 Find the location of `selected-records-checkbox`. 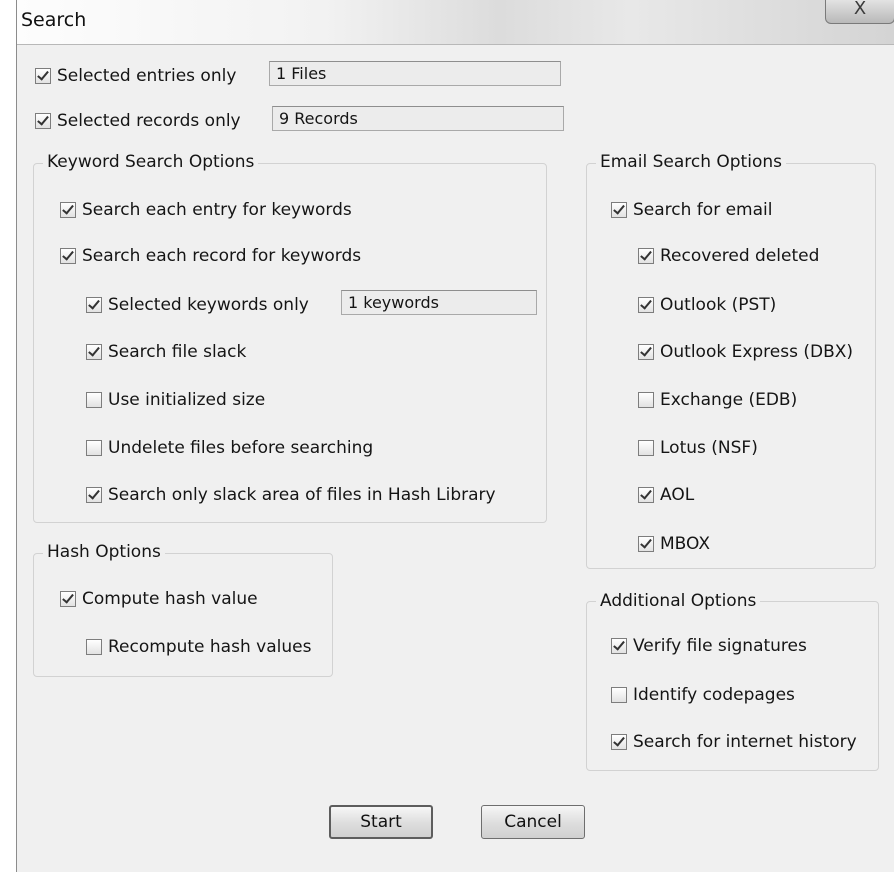

selected-records-checkbox is located at coordinates (43, 121).